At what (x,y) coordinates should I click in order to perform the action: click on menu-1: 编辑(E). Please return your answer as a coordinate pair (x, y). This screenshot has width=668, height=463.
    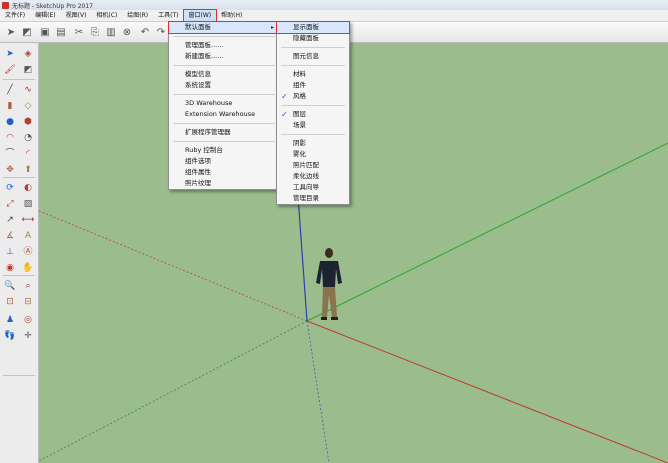
    Looking at the image, I should click on (45, 15).